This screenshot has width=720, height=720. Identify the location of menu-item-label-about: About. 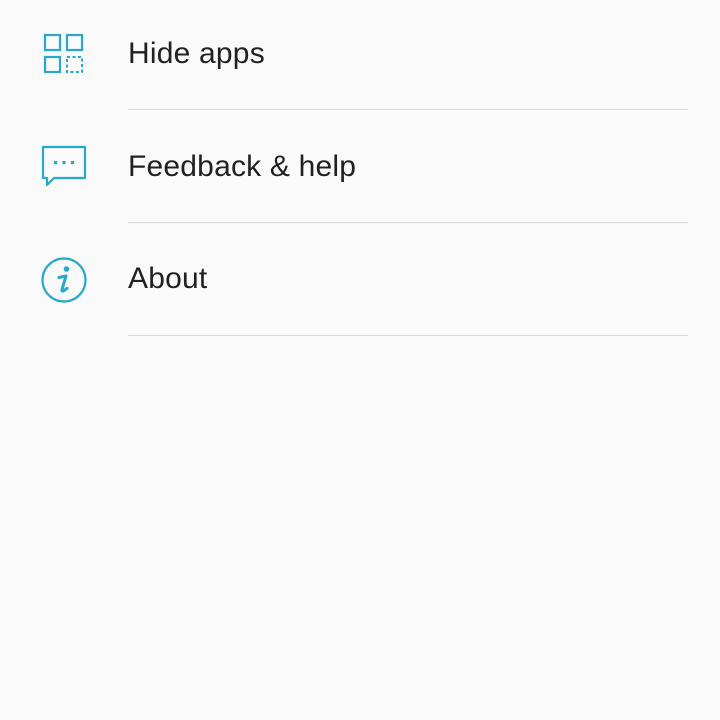
(168, 278).